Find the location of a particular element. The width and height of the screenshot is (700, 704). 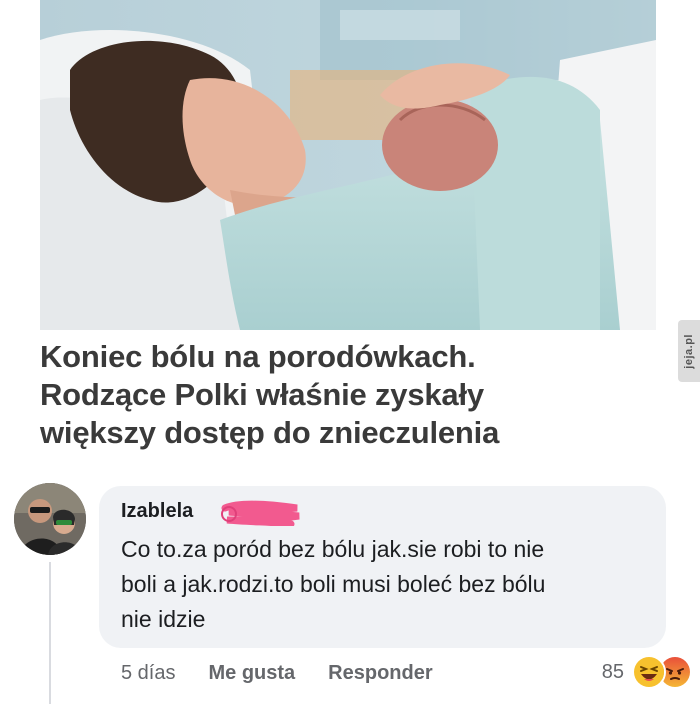

reaction-count: 85 is located at coordinates (612, 671).